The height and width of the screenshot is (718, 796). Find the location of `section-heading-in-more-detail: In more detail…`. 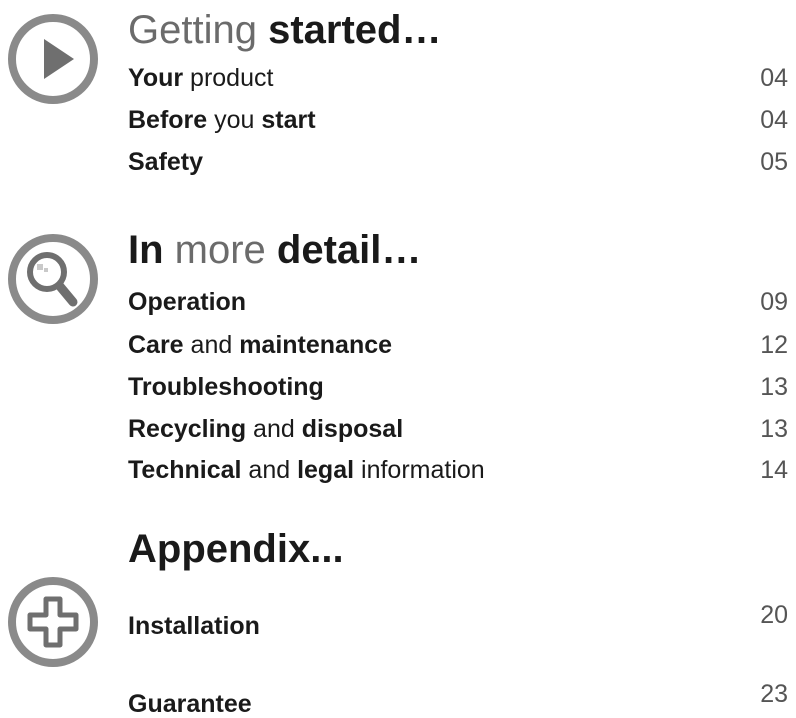

section-heading-in-more-detail: In more detail… is located at coordinates (274, 250).